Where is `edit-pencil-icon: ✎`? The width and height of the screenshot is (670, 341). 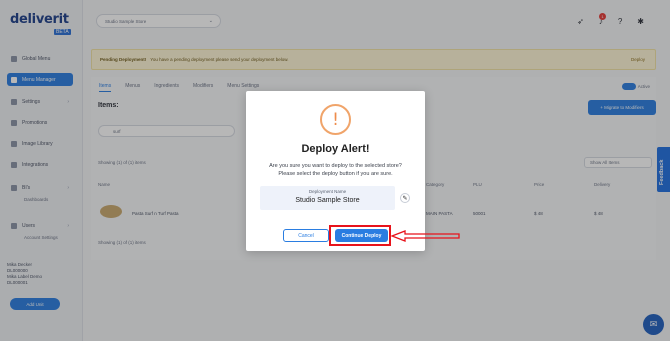
edit-pencil-icon: ✎ is located at coordinates (405, 198).